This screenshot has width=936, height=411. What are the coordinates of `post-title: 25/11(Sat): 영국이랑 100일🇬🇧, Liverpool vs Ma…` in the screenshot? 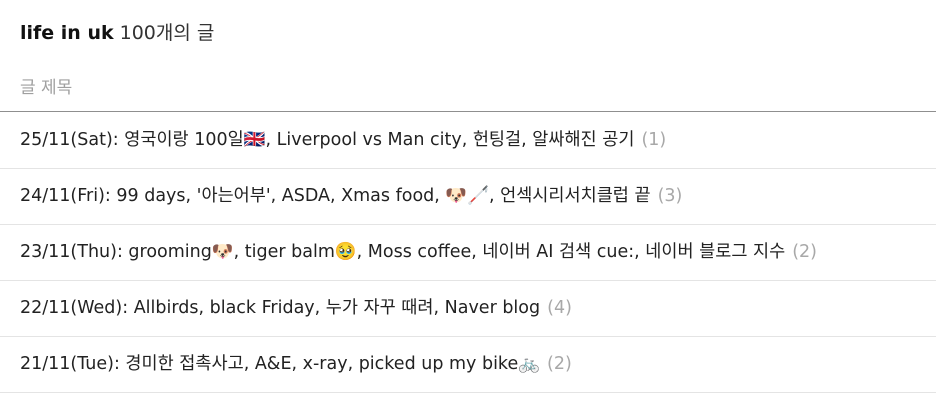 It's located at (327, 140).